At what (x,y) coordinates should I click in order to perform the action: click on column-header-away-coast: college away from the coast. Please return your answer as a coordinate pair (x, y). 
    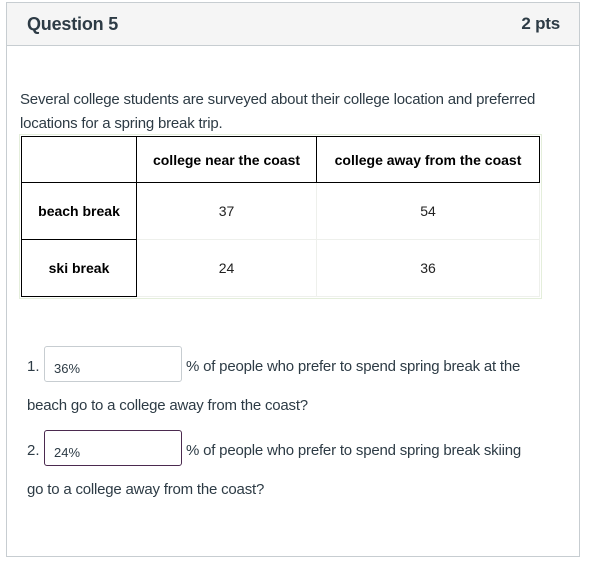
    Looking at the image, I should click on (428, 159).